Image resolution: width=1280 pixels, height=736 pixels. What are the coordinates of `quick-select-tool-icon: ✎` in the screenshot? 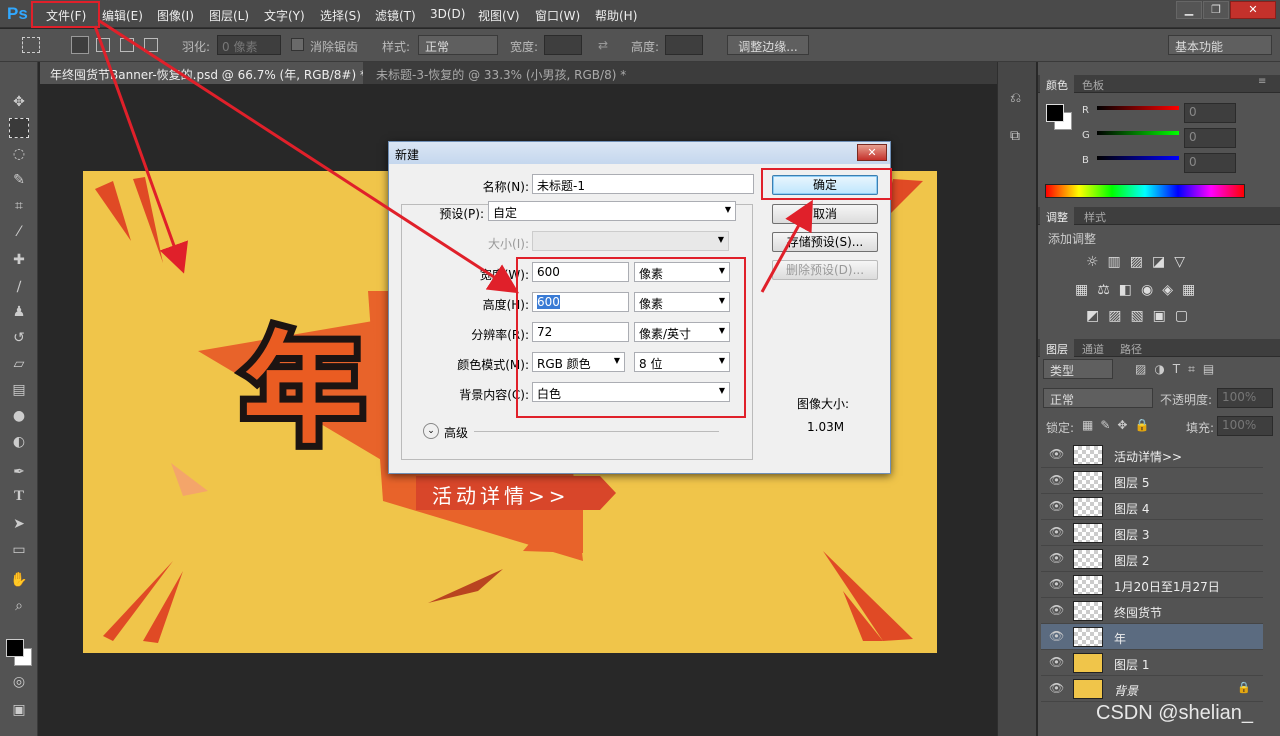 It's located at (19, 180).